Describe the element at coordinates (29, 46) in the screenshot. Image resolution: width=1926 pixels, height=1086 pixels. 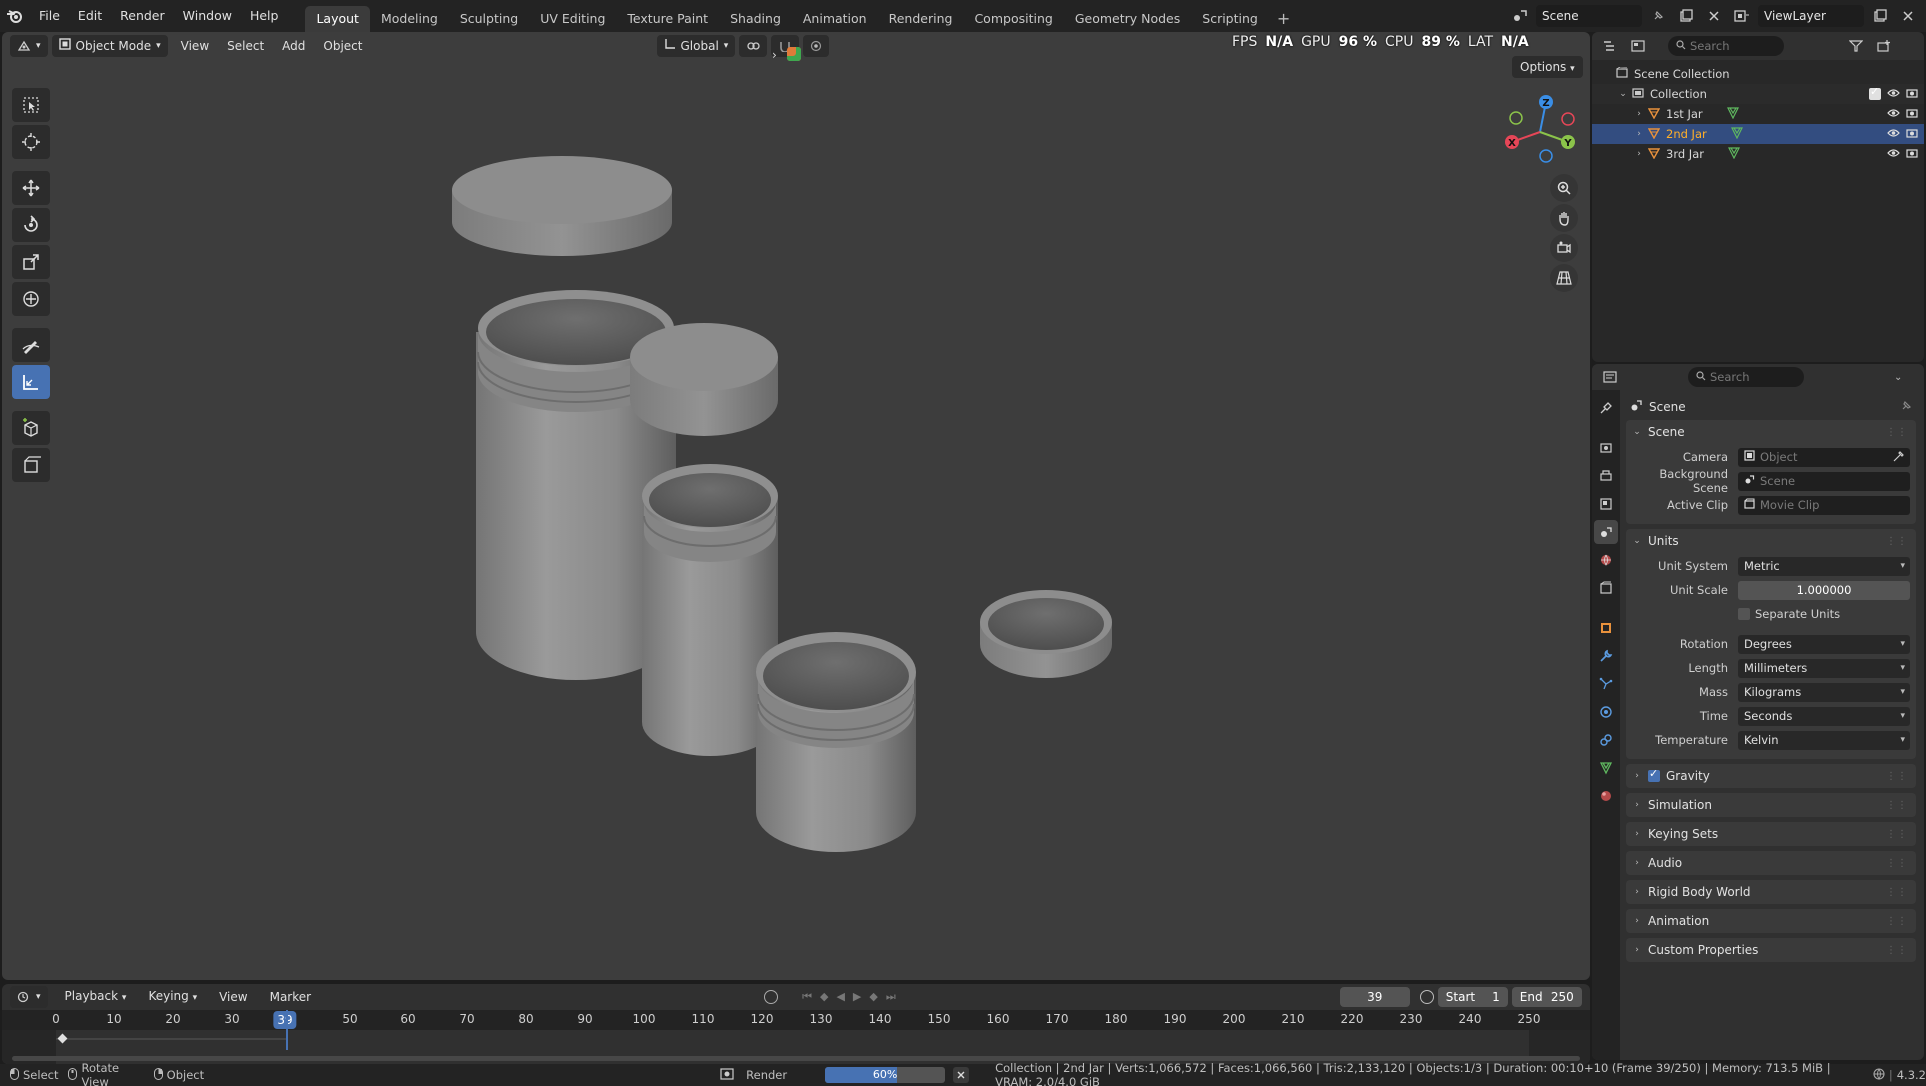
I see `editor-type-button: ▾` at that location.